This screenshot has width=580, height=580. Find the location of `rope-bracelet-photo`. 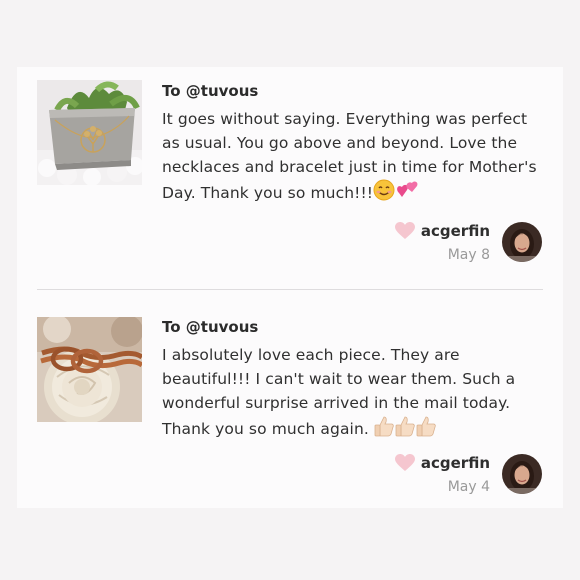

rope-bracelet-photo is located at coordinates (89, 369).